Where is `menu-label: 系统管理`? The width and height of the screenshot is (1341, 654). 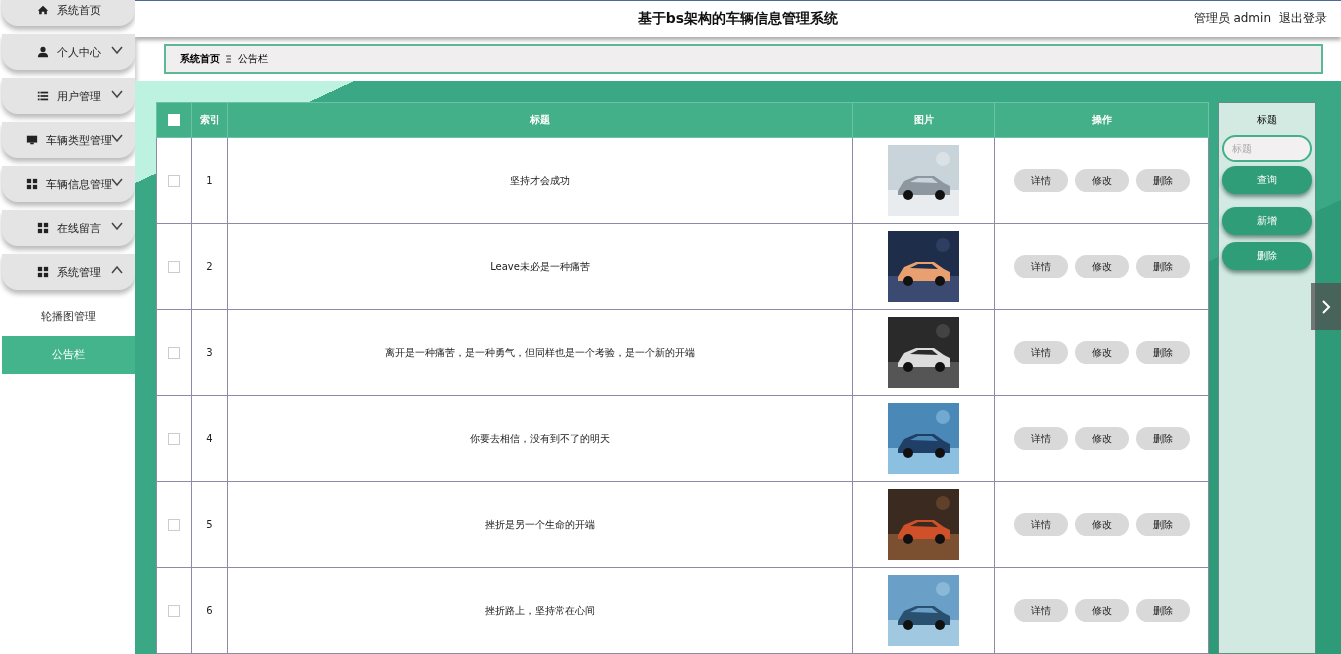
menu-label: 系统管理 is located at coordinates (78, 272).